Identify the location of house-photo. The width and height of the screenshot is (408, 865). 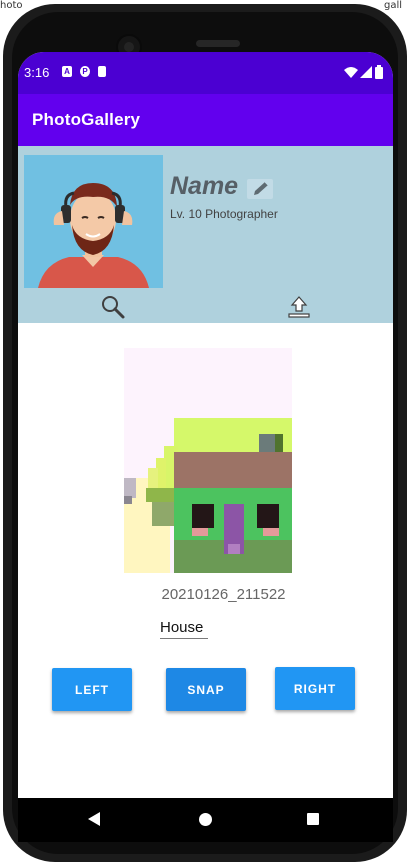
(208, 460).